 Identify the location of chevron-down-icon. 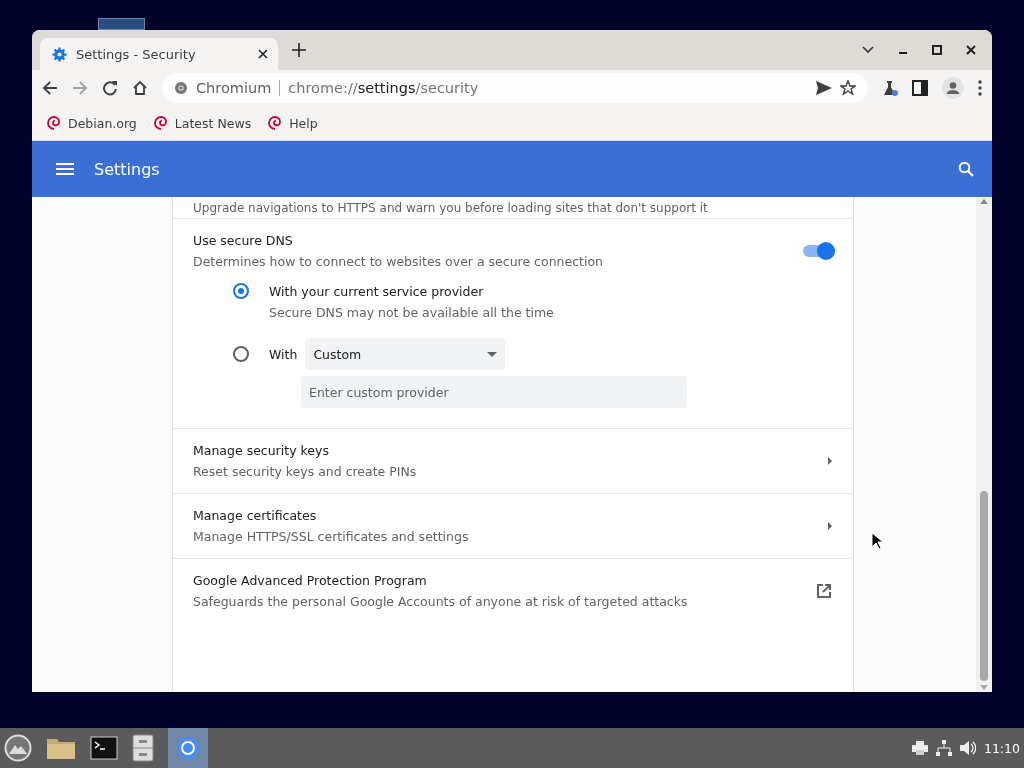
(868, 50).